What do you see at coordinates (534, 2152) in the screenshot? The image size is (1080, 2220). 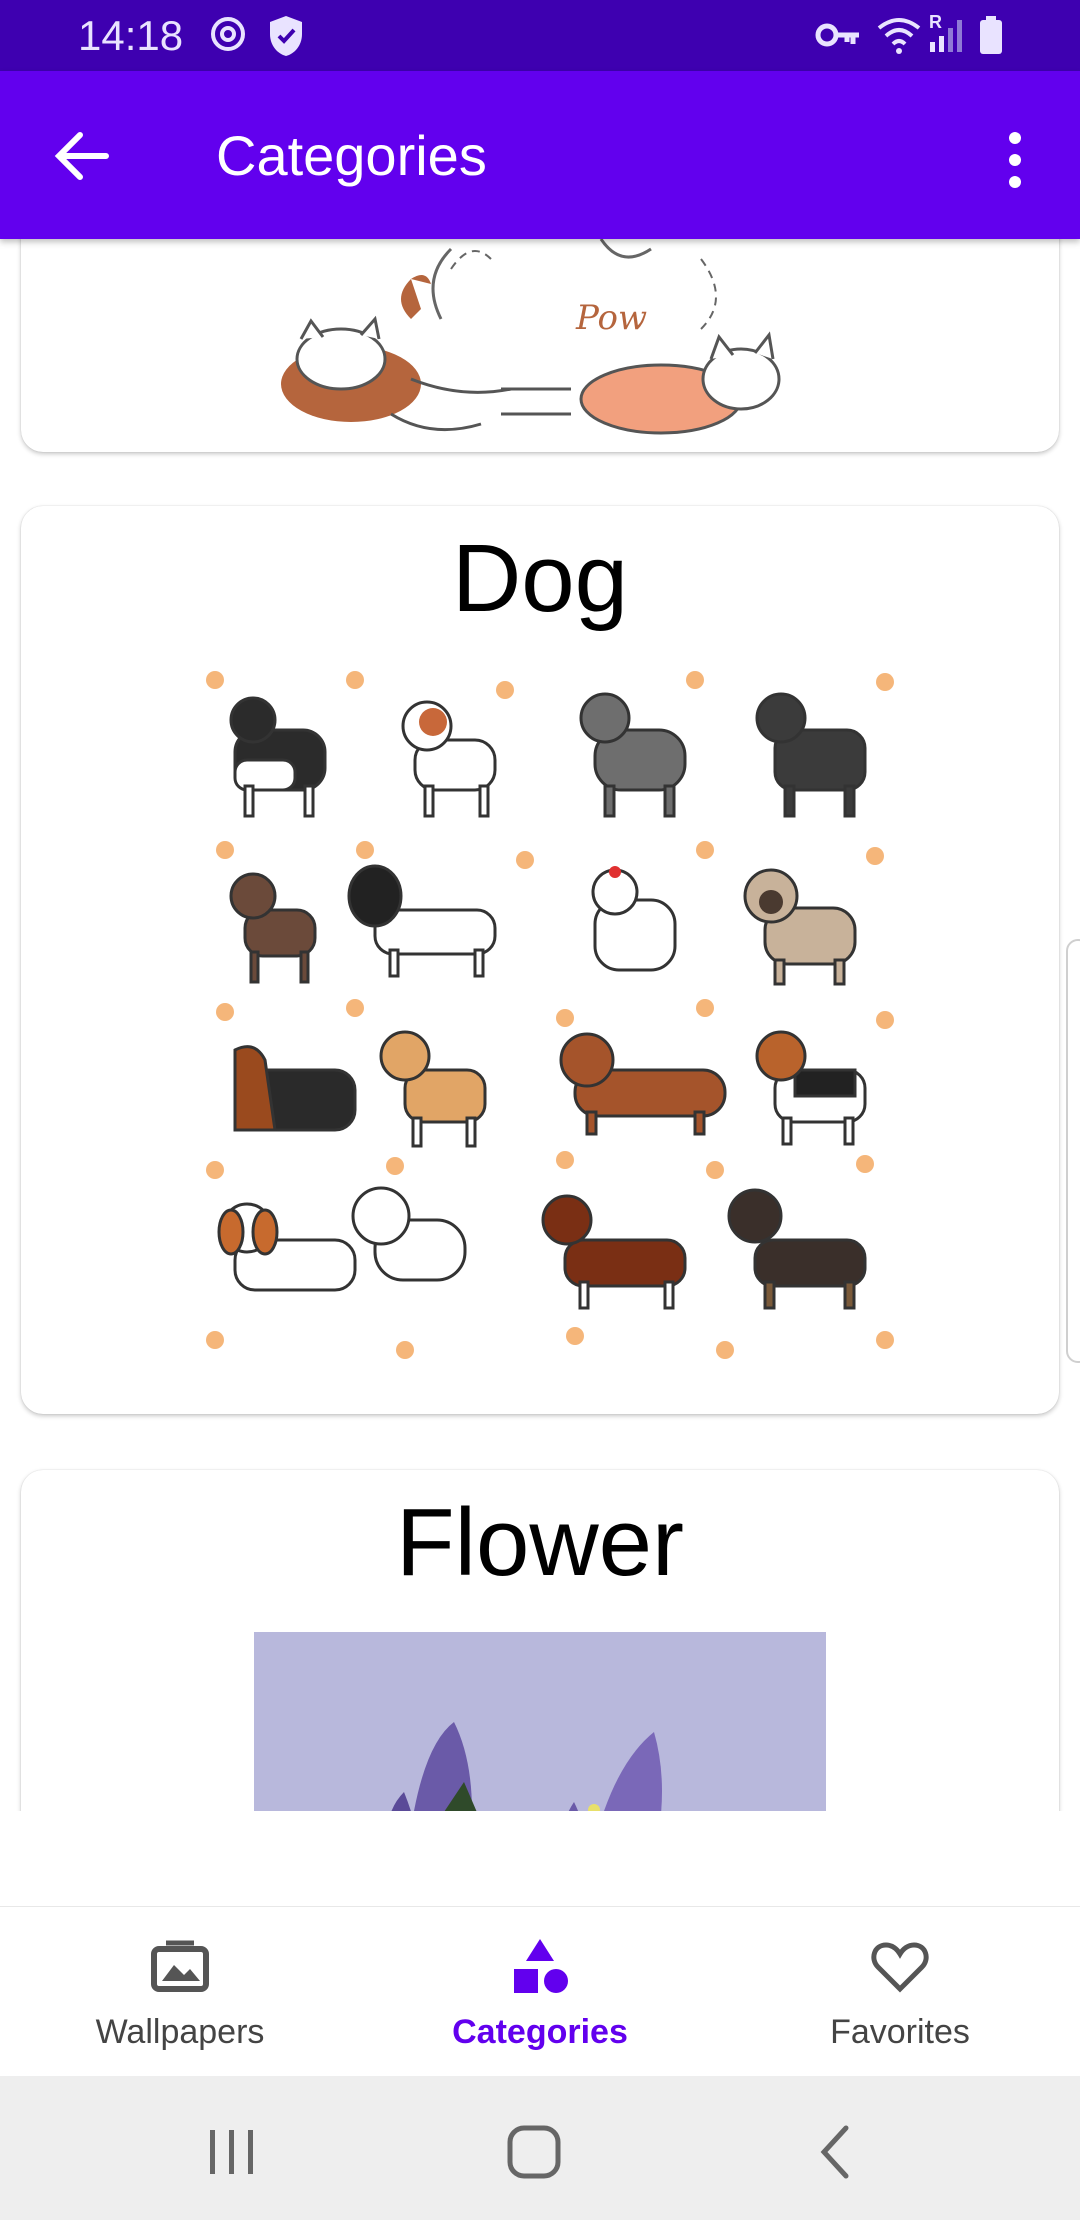 I see `home-icon` at bounding box center [534, 2152].